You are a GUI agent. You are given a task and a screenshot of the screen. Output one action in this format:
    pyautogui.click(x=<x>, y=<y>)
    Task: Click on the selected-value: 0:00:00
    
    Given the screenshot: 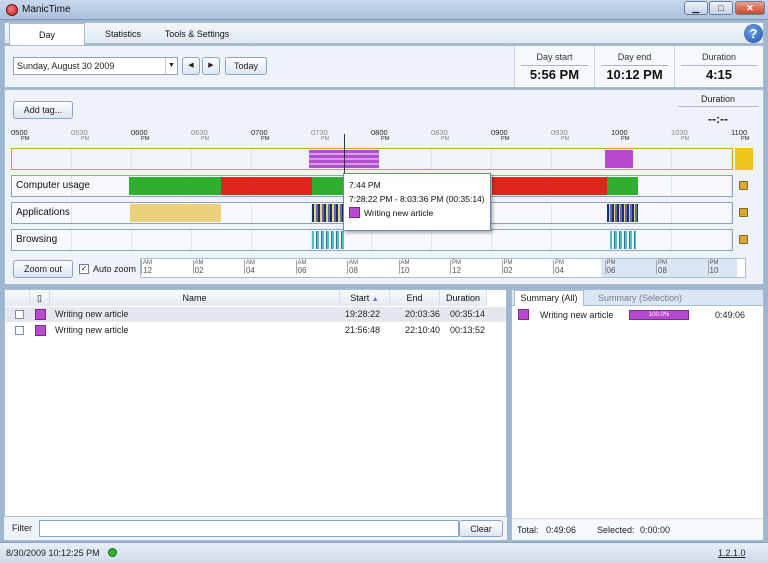 What is the action you would take?
    pyautogui.click(x=655, y=530)
    